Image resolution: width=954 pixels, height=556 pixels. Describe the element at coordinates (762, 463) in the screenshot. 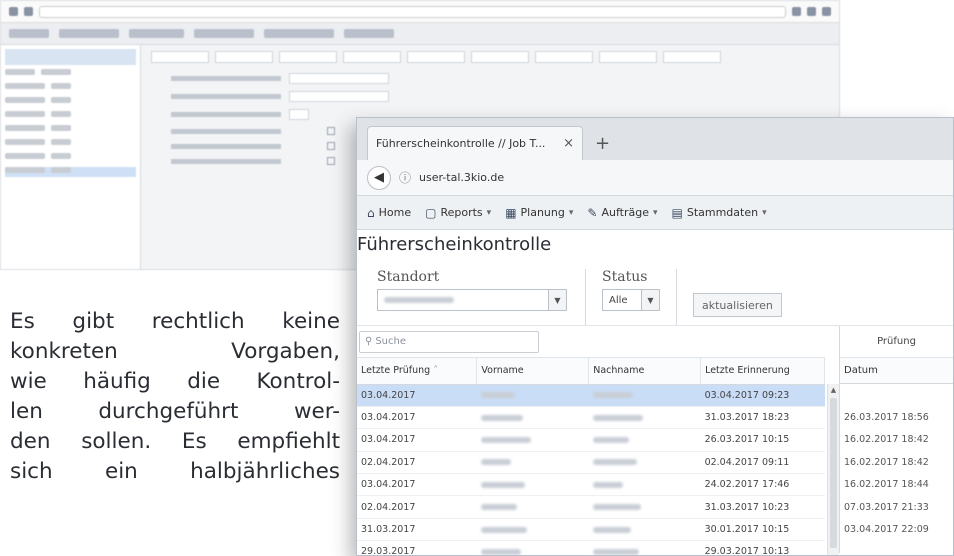

I see `last-reminder-cell: 02.04.2017 09:11` at that location.